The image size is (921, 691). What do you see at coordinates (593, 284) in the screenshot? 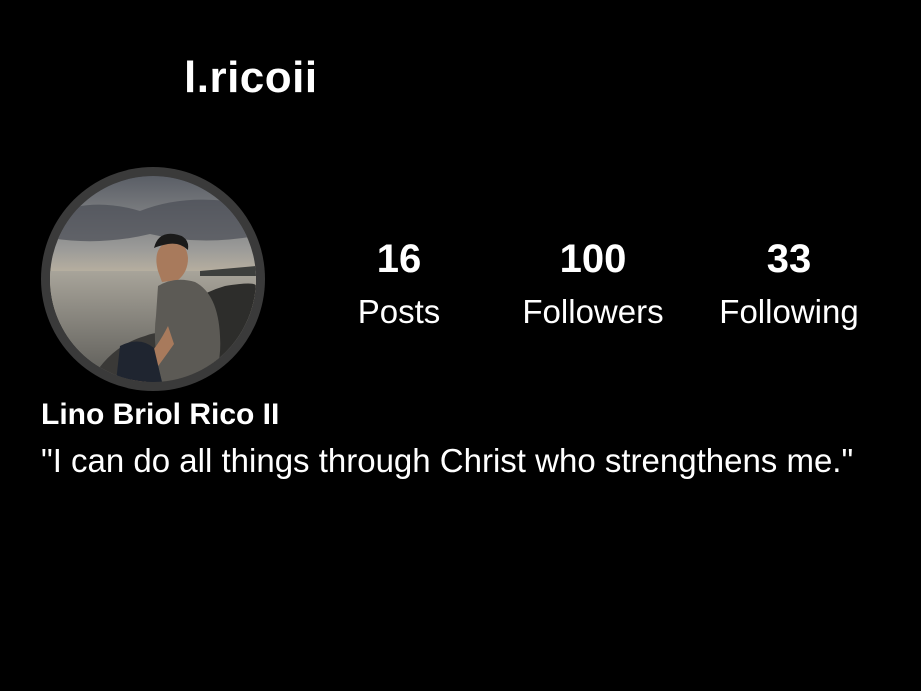
I see `stat-followers: 100 Followers` at bounding box center [593, 284].